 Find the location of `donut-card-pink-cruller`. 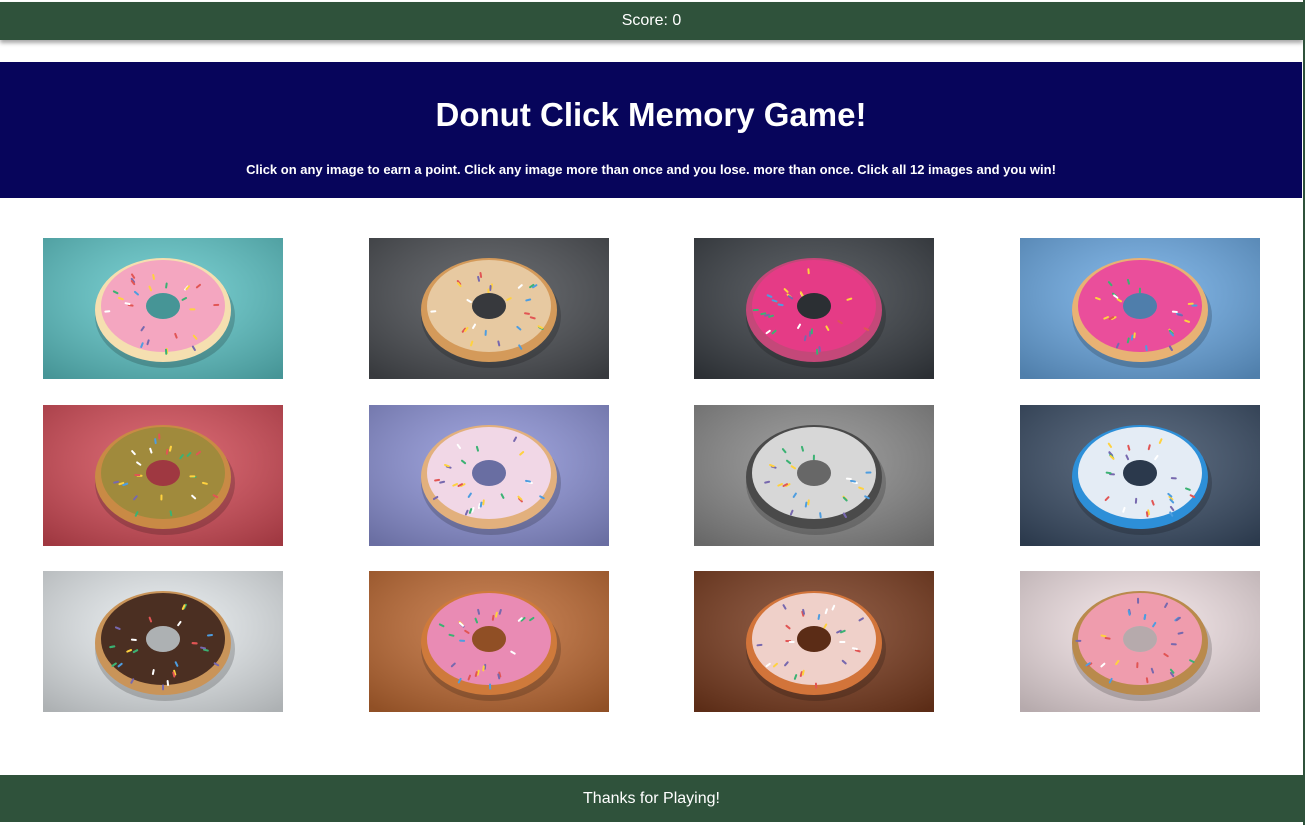

donut-card-pink-cruller is located at coordinates (1140, 641).